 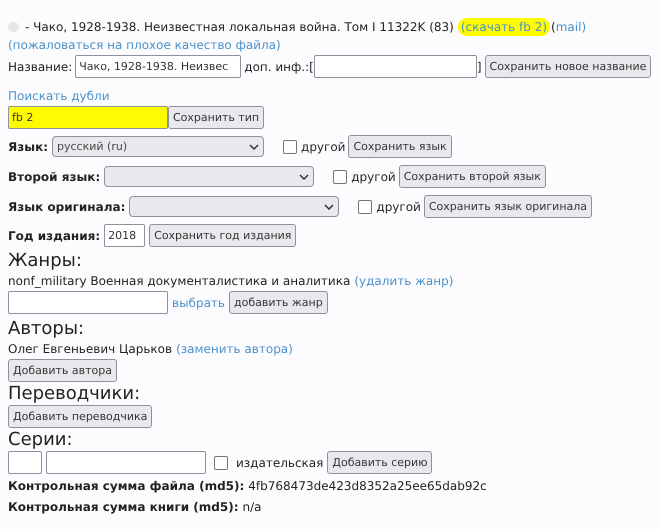 What do you see at coordinates (379, 462) in the screenshot?
I see `button: Добавить серию` at bounding box center [379, 462].